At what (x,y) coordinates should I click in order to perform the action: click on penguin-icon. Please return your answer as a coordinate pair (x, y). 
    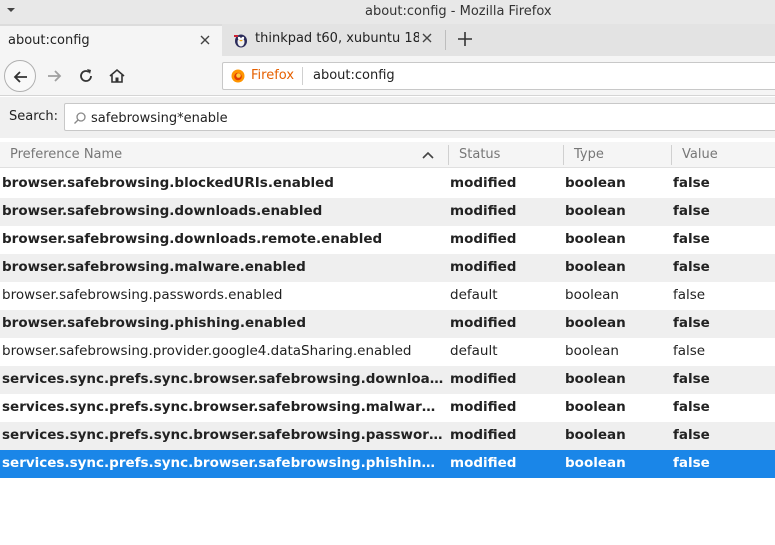
    Looking at the image, I should click on (240, 41).